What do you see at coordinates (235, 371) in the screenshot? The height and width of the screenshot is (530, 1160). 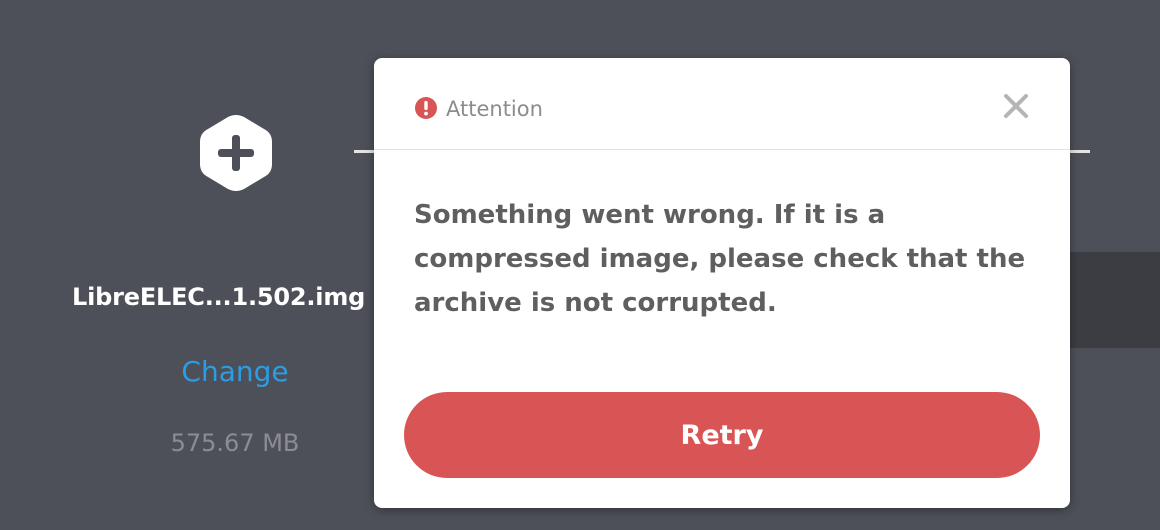 I see `change-image-link: Change` at bounding box center [235, 371].